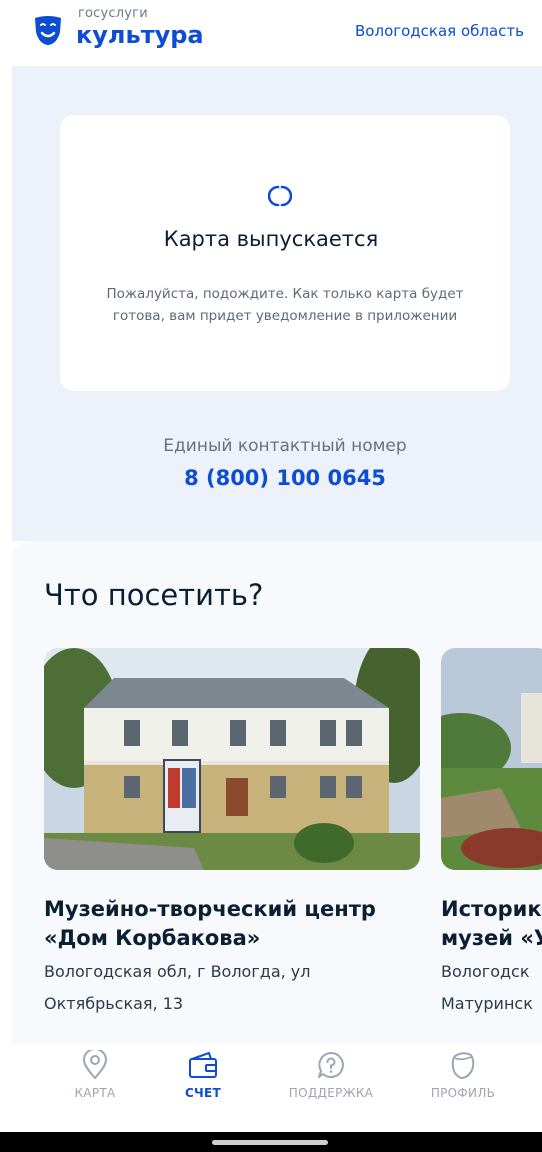  Describe the element at coordinates (270, 1142) in the screenshot. I see `home-gesture-handle` at that location.